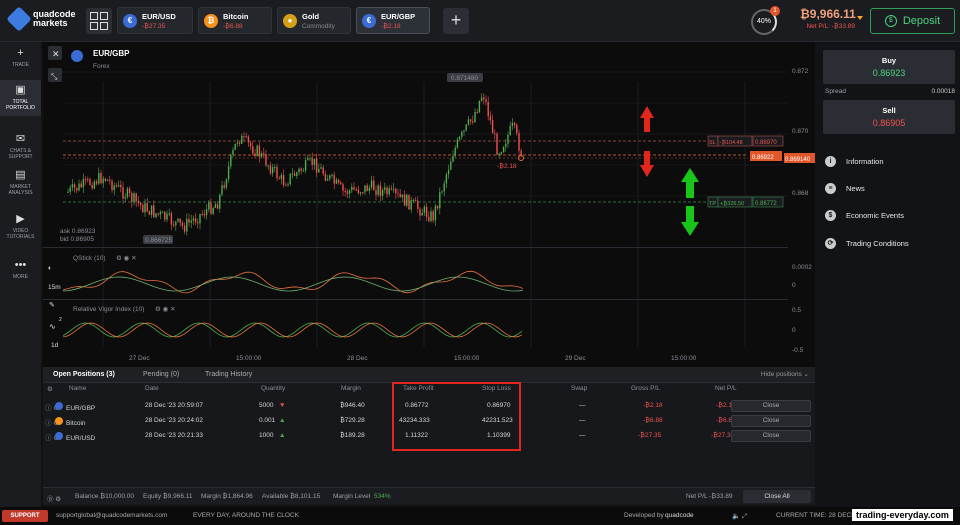 The image size is (960, 525). I want to click on sidebar-item-chat: ✉ CHATS & SUPPORT, so click(20, 147).